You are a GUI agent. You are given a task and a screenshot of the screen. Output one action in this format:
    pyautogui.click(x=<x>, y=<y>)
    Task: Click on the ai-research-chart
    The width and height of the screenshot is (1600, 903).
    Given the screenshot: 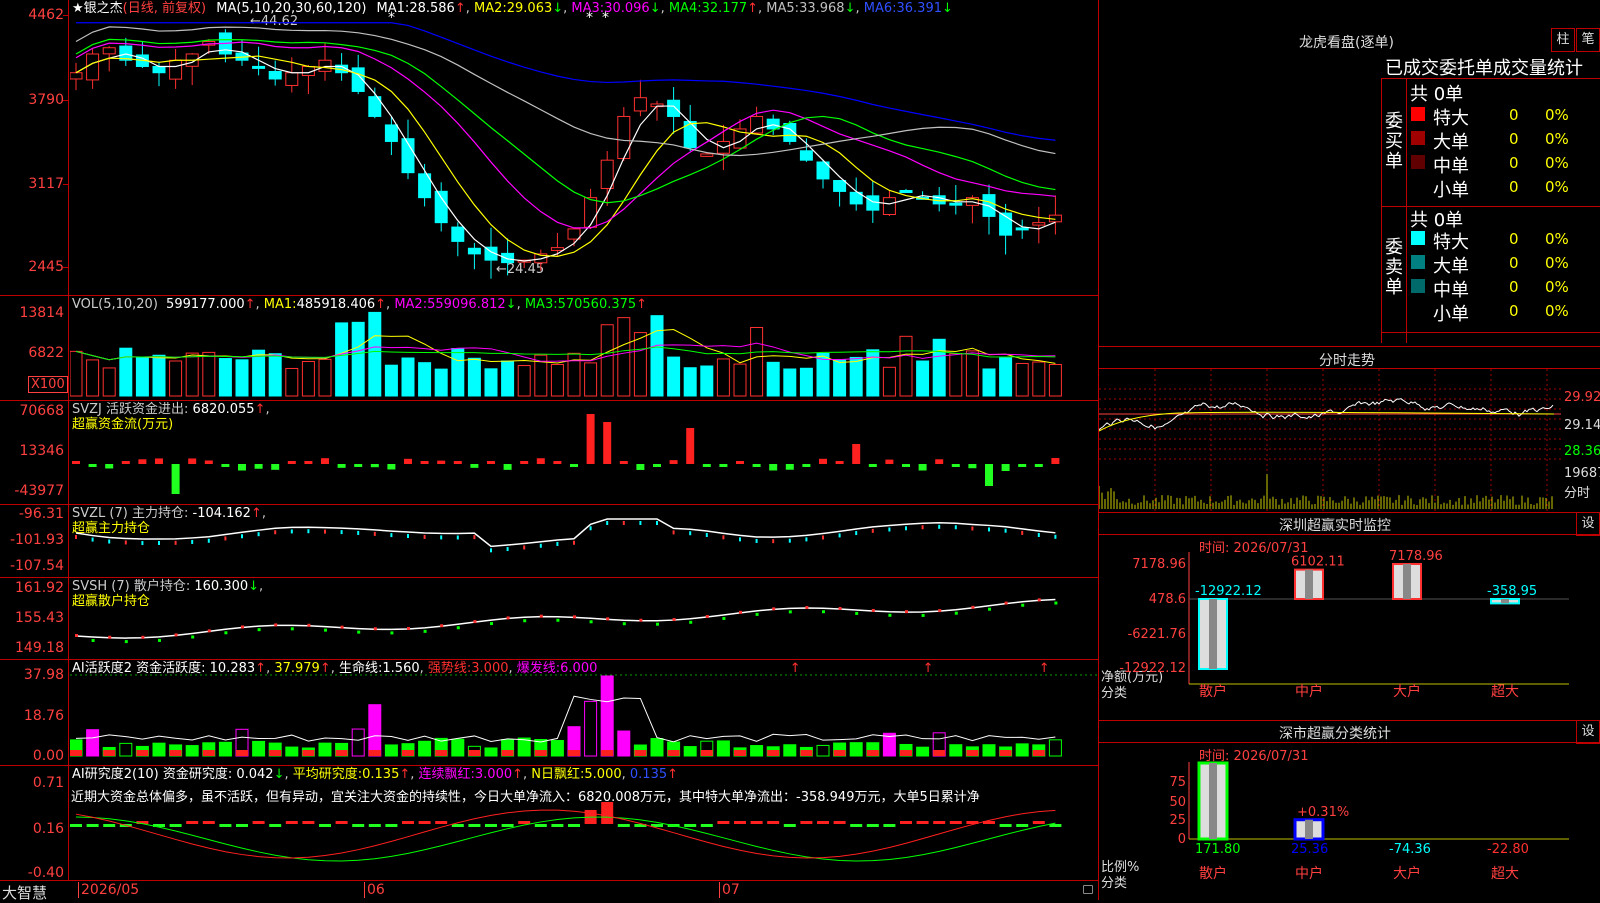 What is the action you would take?
    pyautogui.click(x=584, y=823)
    